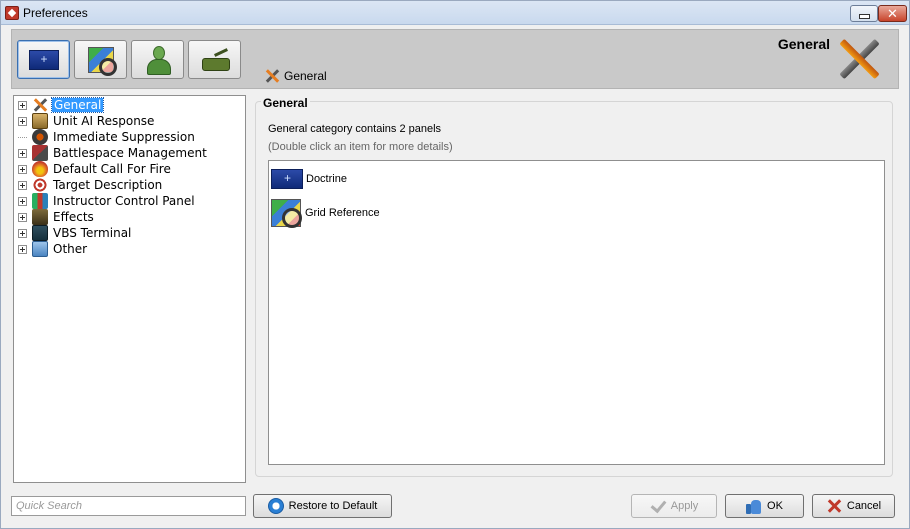 The height and width of the screenshot is (529, 910). Describe the element at coordinates (55, 13) in the screenshot. I see `window-title: Preferences` at that location.